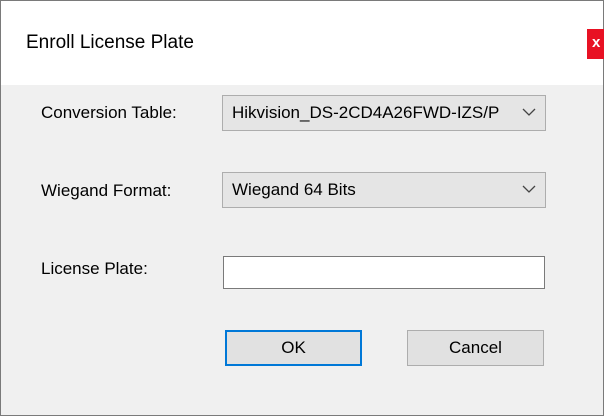  What do you see at coordinates (294, 189) in the screenshot?
I see `wiegand-format-selected-value: Wiegand 64 Bits` at bounding box center [294, 189].